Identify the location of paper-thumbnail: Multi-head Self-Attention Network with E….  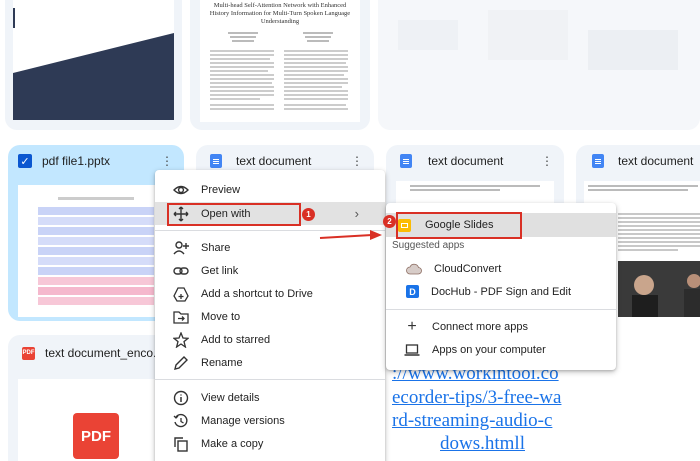
(280, 61).